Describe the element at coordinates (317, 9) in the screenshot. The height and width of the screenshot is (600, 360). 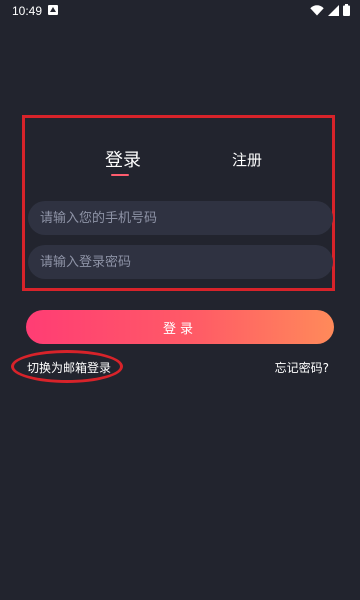
I see `wifi-icon` at that location.